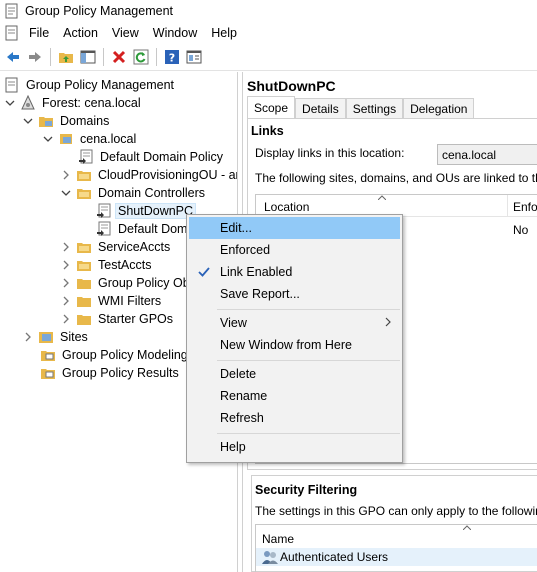 The height and width of the screenshot is (572, 537). I want to click on tree-item-domains: Domains, so click(66, 121).